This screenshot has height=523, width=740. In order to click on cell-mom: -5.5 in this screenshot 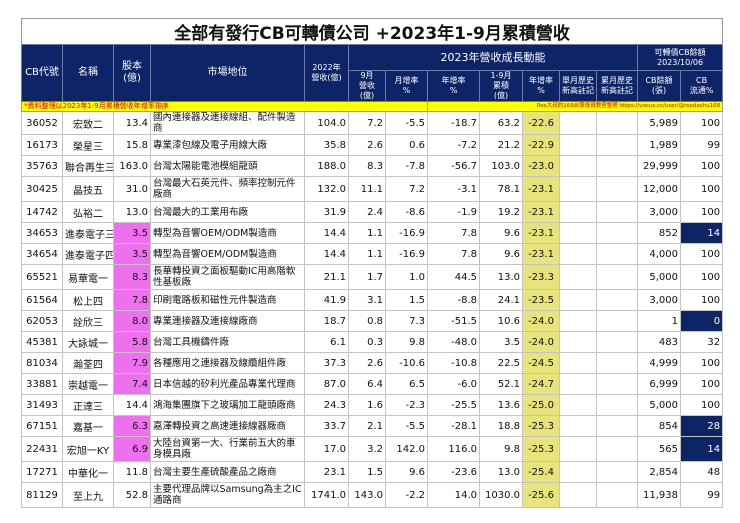, I will do `click(406, 426)`.